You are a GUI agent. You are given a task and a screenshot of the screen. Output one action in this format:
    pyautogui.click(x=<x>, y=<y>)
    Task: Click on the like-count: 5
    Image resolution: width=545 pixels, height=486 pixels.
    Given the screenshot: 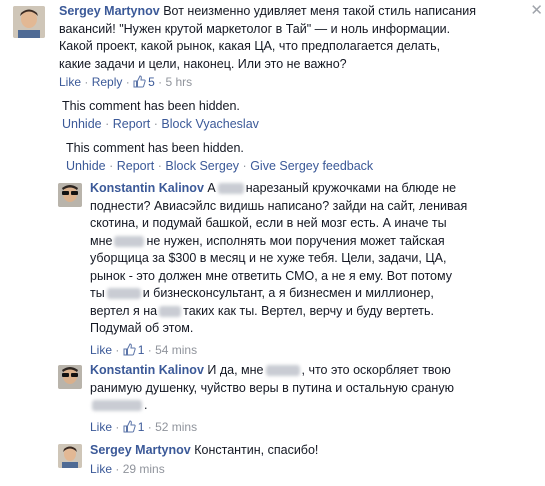 What is the action you would take?
    pyautogui.click(x=145, y=82)
    